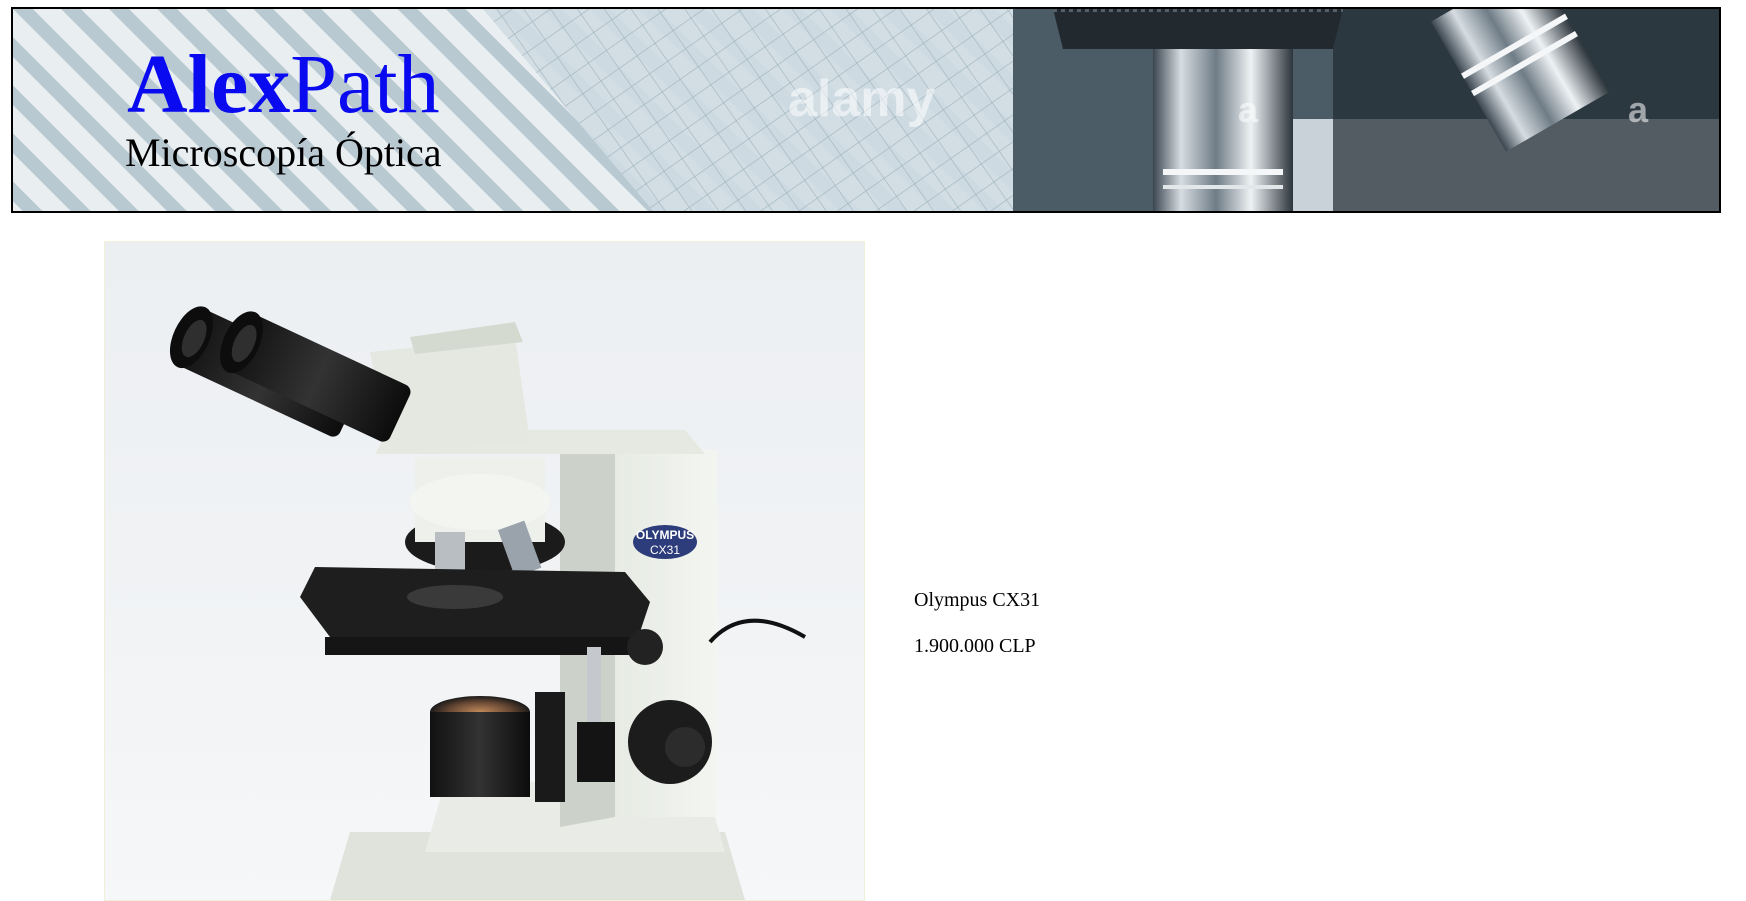 Image resolution: width=1746 pixels, height=901 pixels. Describe the element at coordinates (209, 84) in the screenshot. I see `brand-name-part1: Alex` at that location.